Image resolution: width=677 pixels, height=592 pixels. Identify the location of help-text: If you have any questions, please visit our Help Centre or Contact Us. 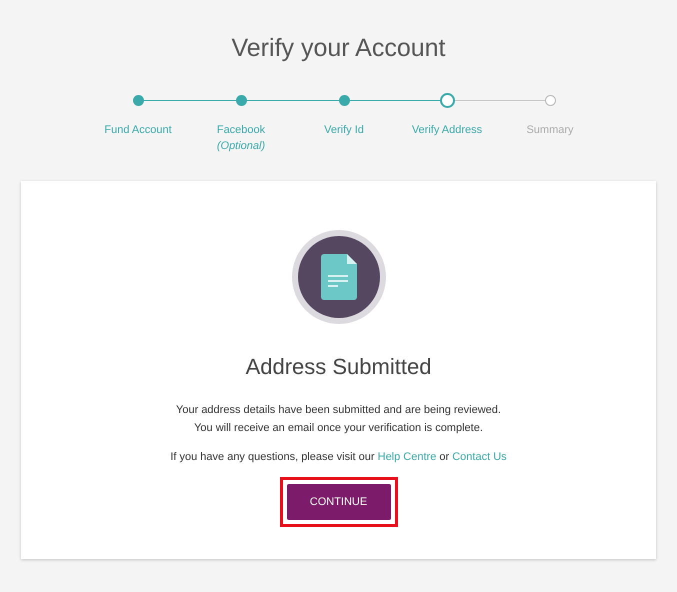
(338, 457).